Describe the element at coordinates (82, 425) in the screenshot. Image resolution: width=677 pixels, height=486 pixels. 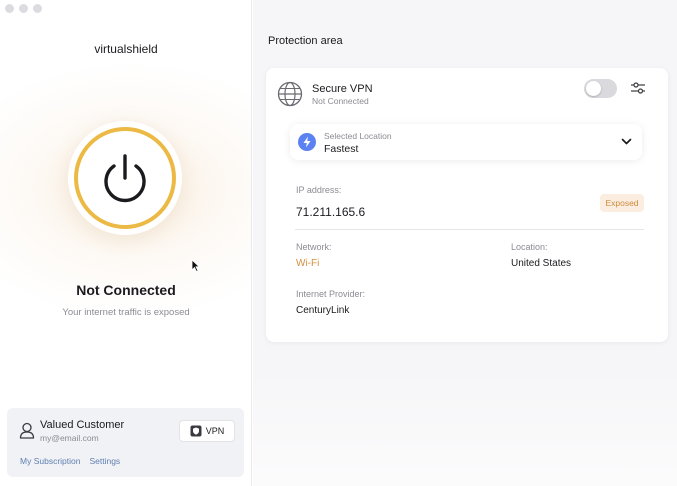
I see `account-name: Valued Customer` at that location.